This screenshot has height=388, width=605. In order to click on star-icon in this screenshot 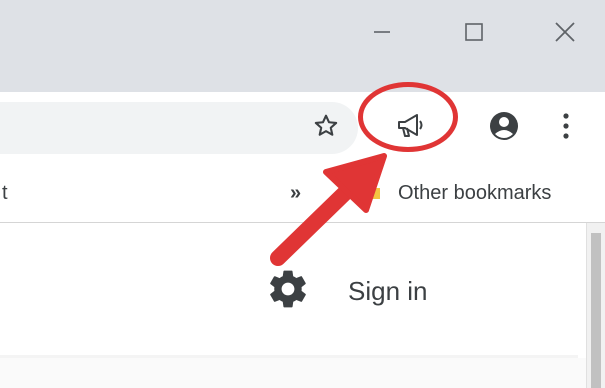, I will do `click(326, 128)`.